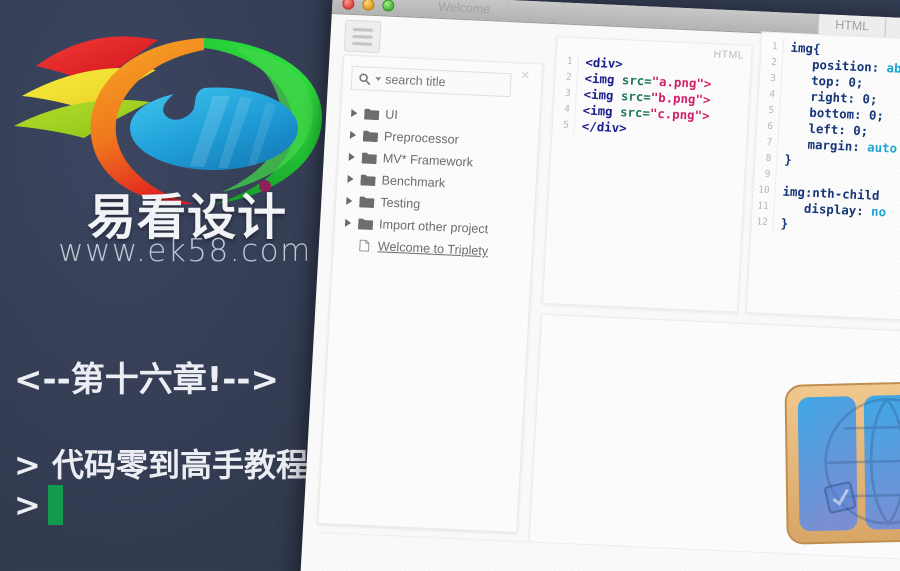 The image size is (900, 571). I want to click on code-token: left:, so click(827, 129).